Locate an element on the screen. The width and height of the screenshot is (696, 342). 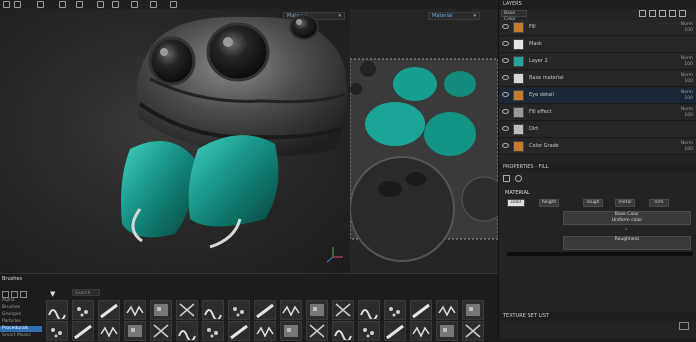
funnel-icon: ▼ is located at coordinates (52, 294).